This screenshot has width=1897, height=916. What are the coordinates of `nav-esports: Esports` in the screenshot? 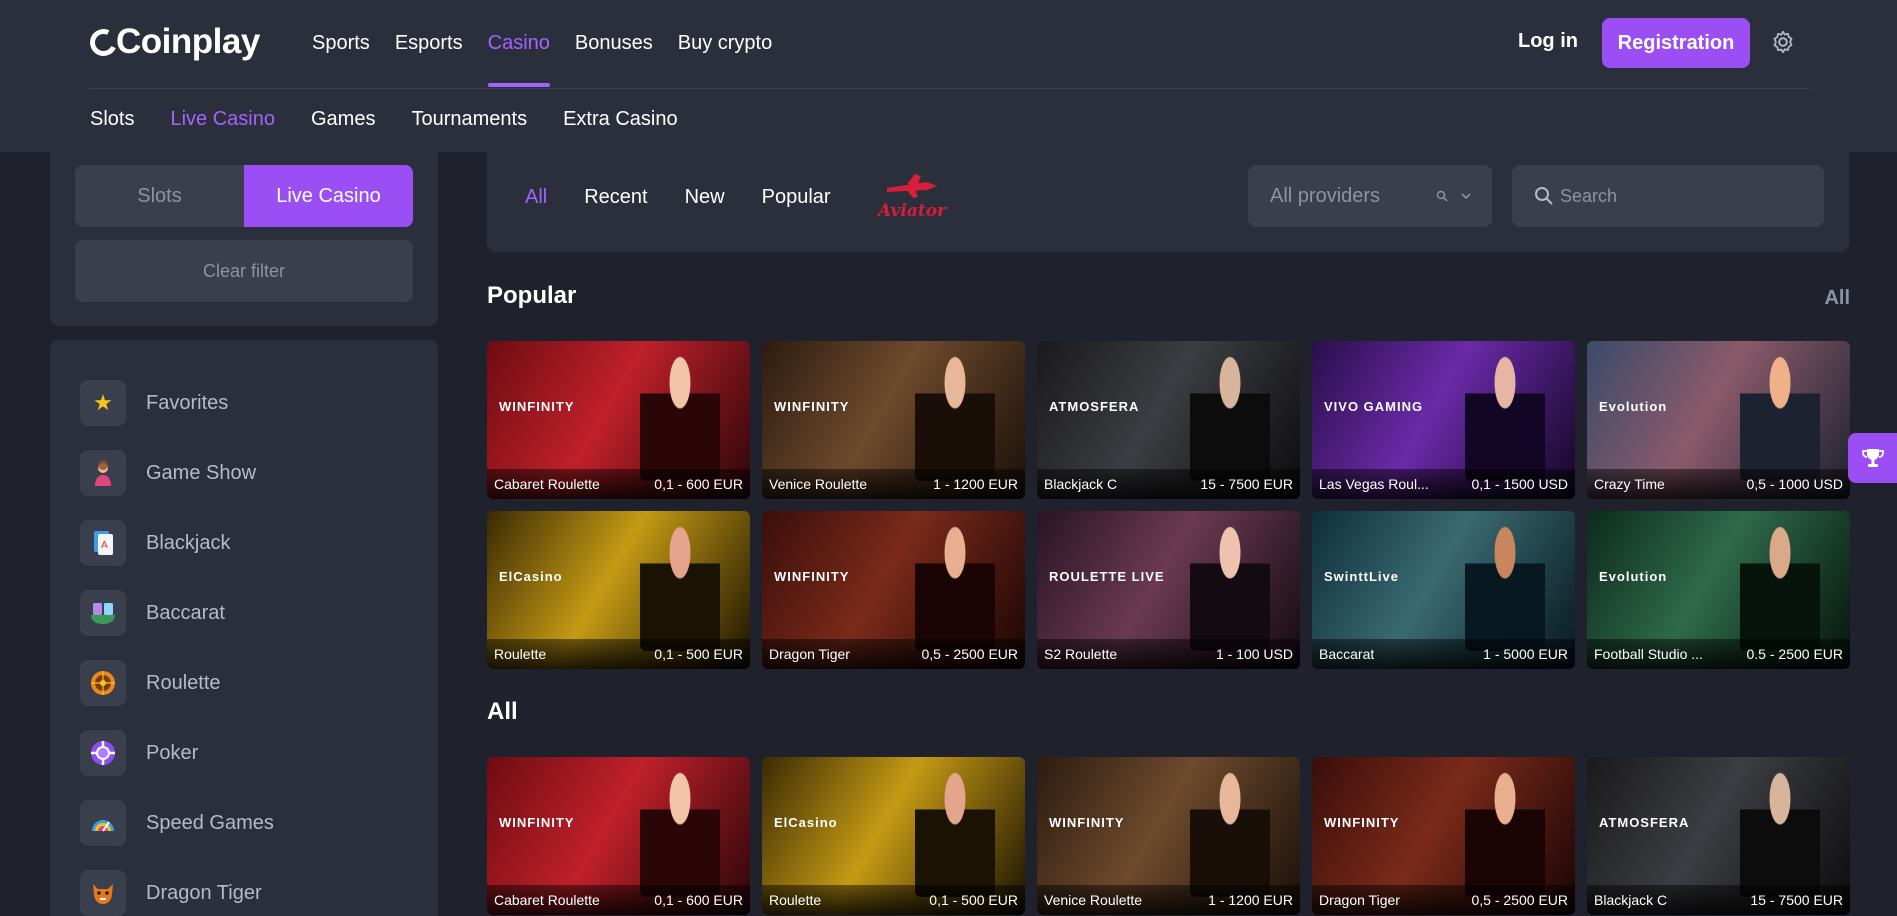 It's located at (429, 57).